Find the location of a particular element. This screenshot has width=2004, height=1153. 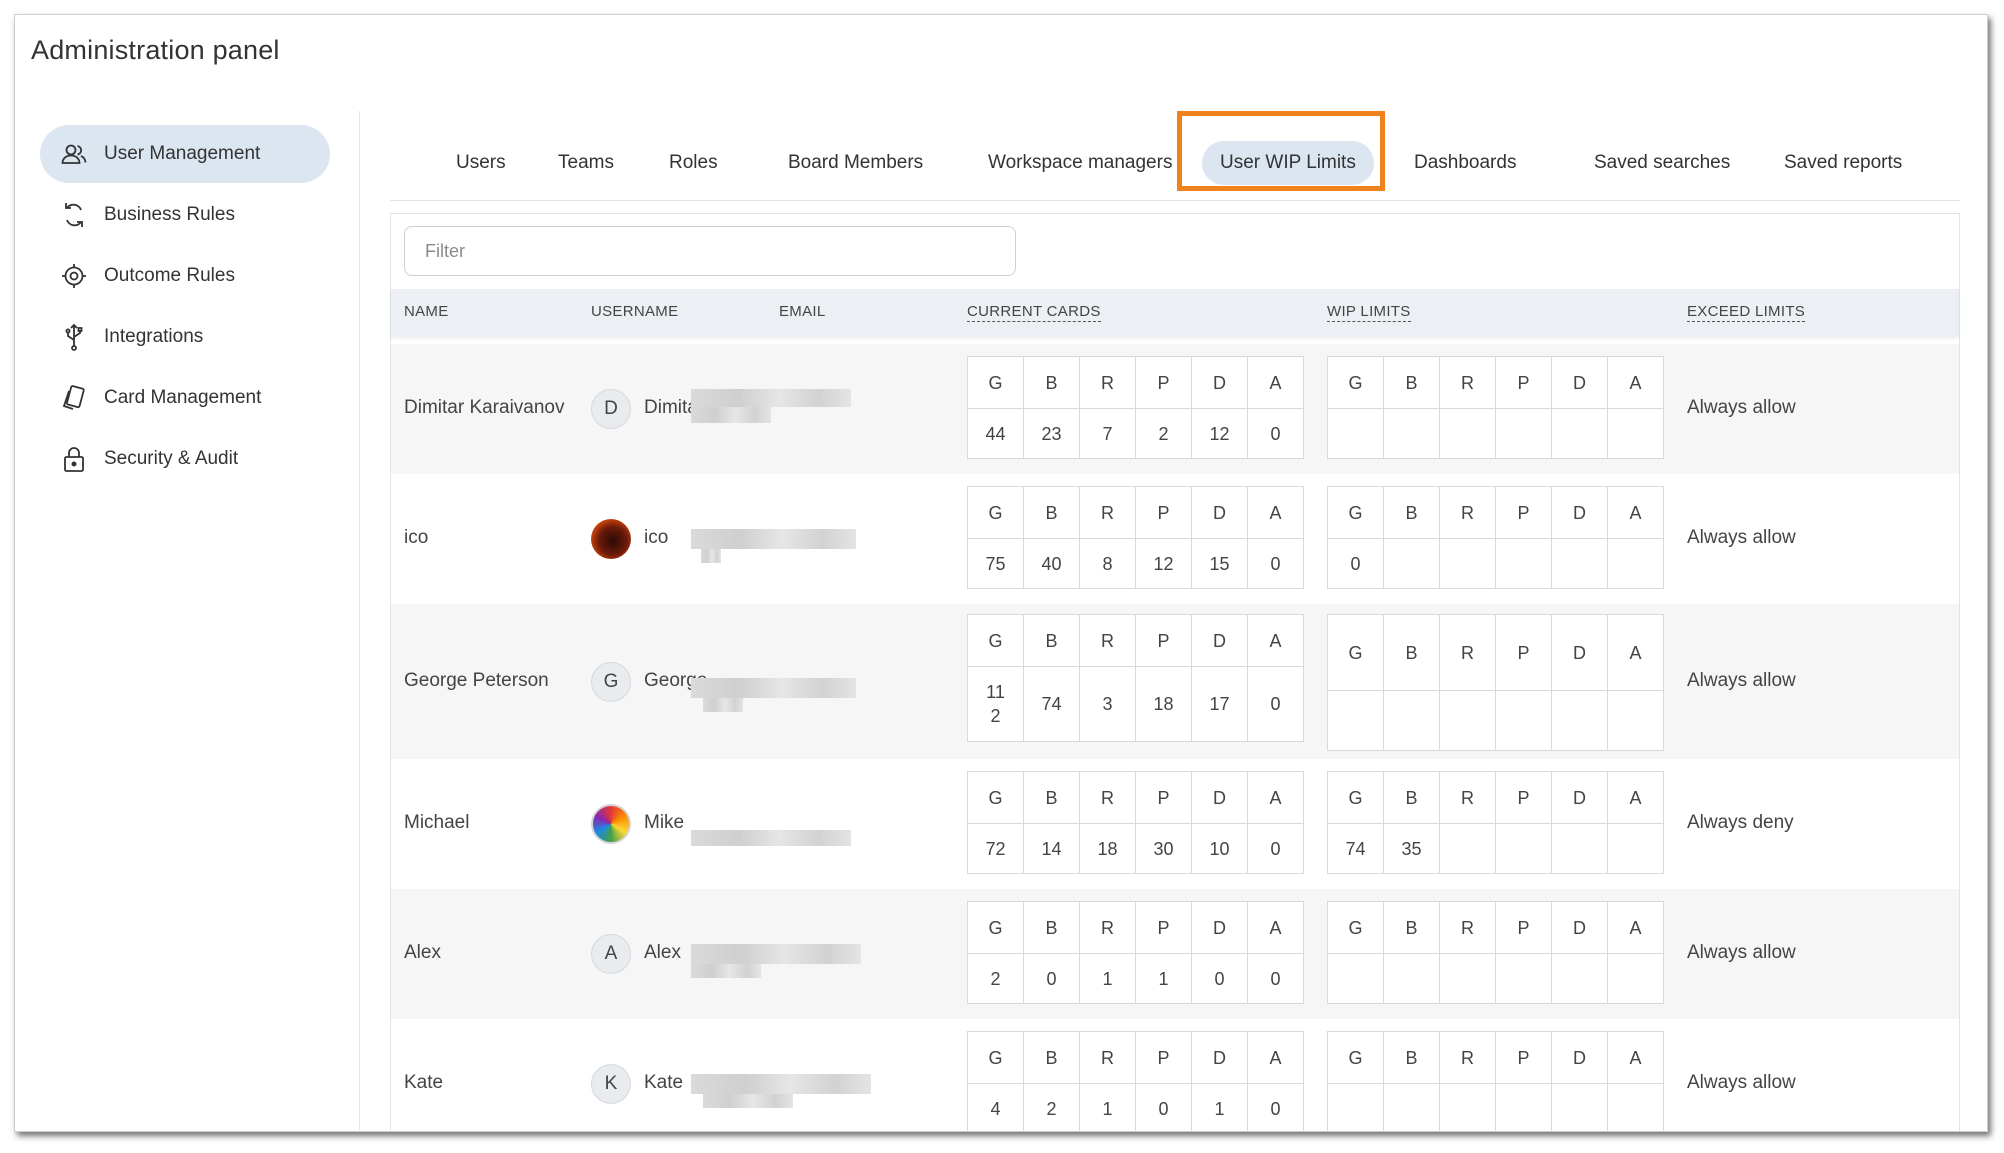

sidebar-item-business-rules: Business Rules is located at coordinates (185, 215).